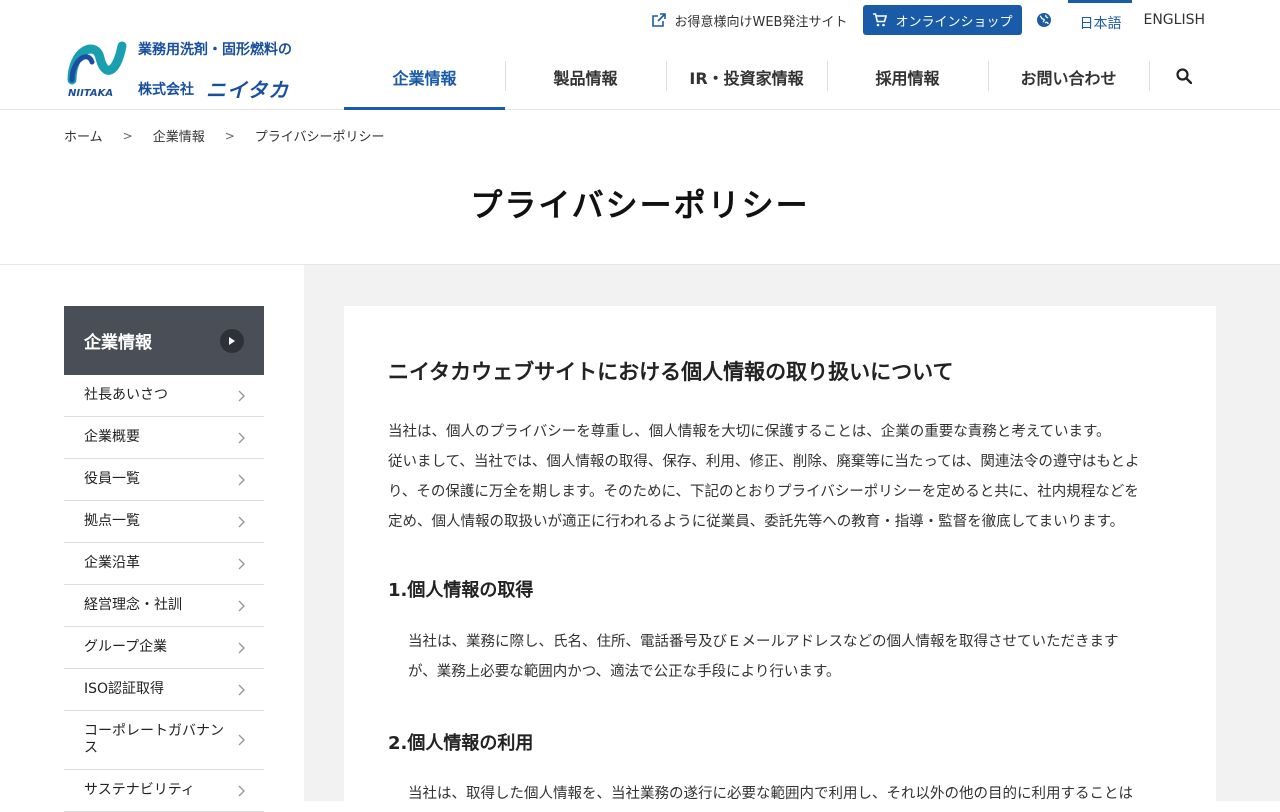  What do you see at coordinates (164, 522) in the screenshot?
I see `side-nav-item-locations: 拠点一覧` at bounding box center [164, 522].